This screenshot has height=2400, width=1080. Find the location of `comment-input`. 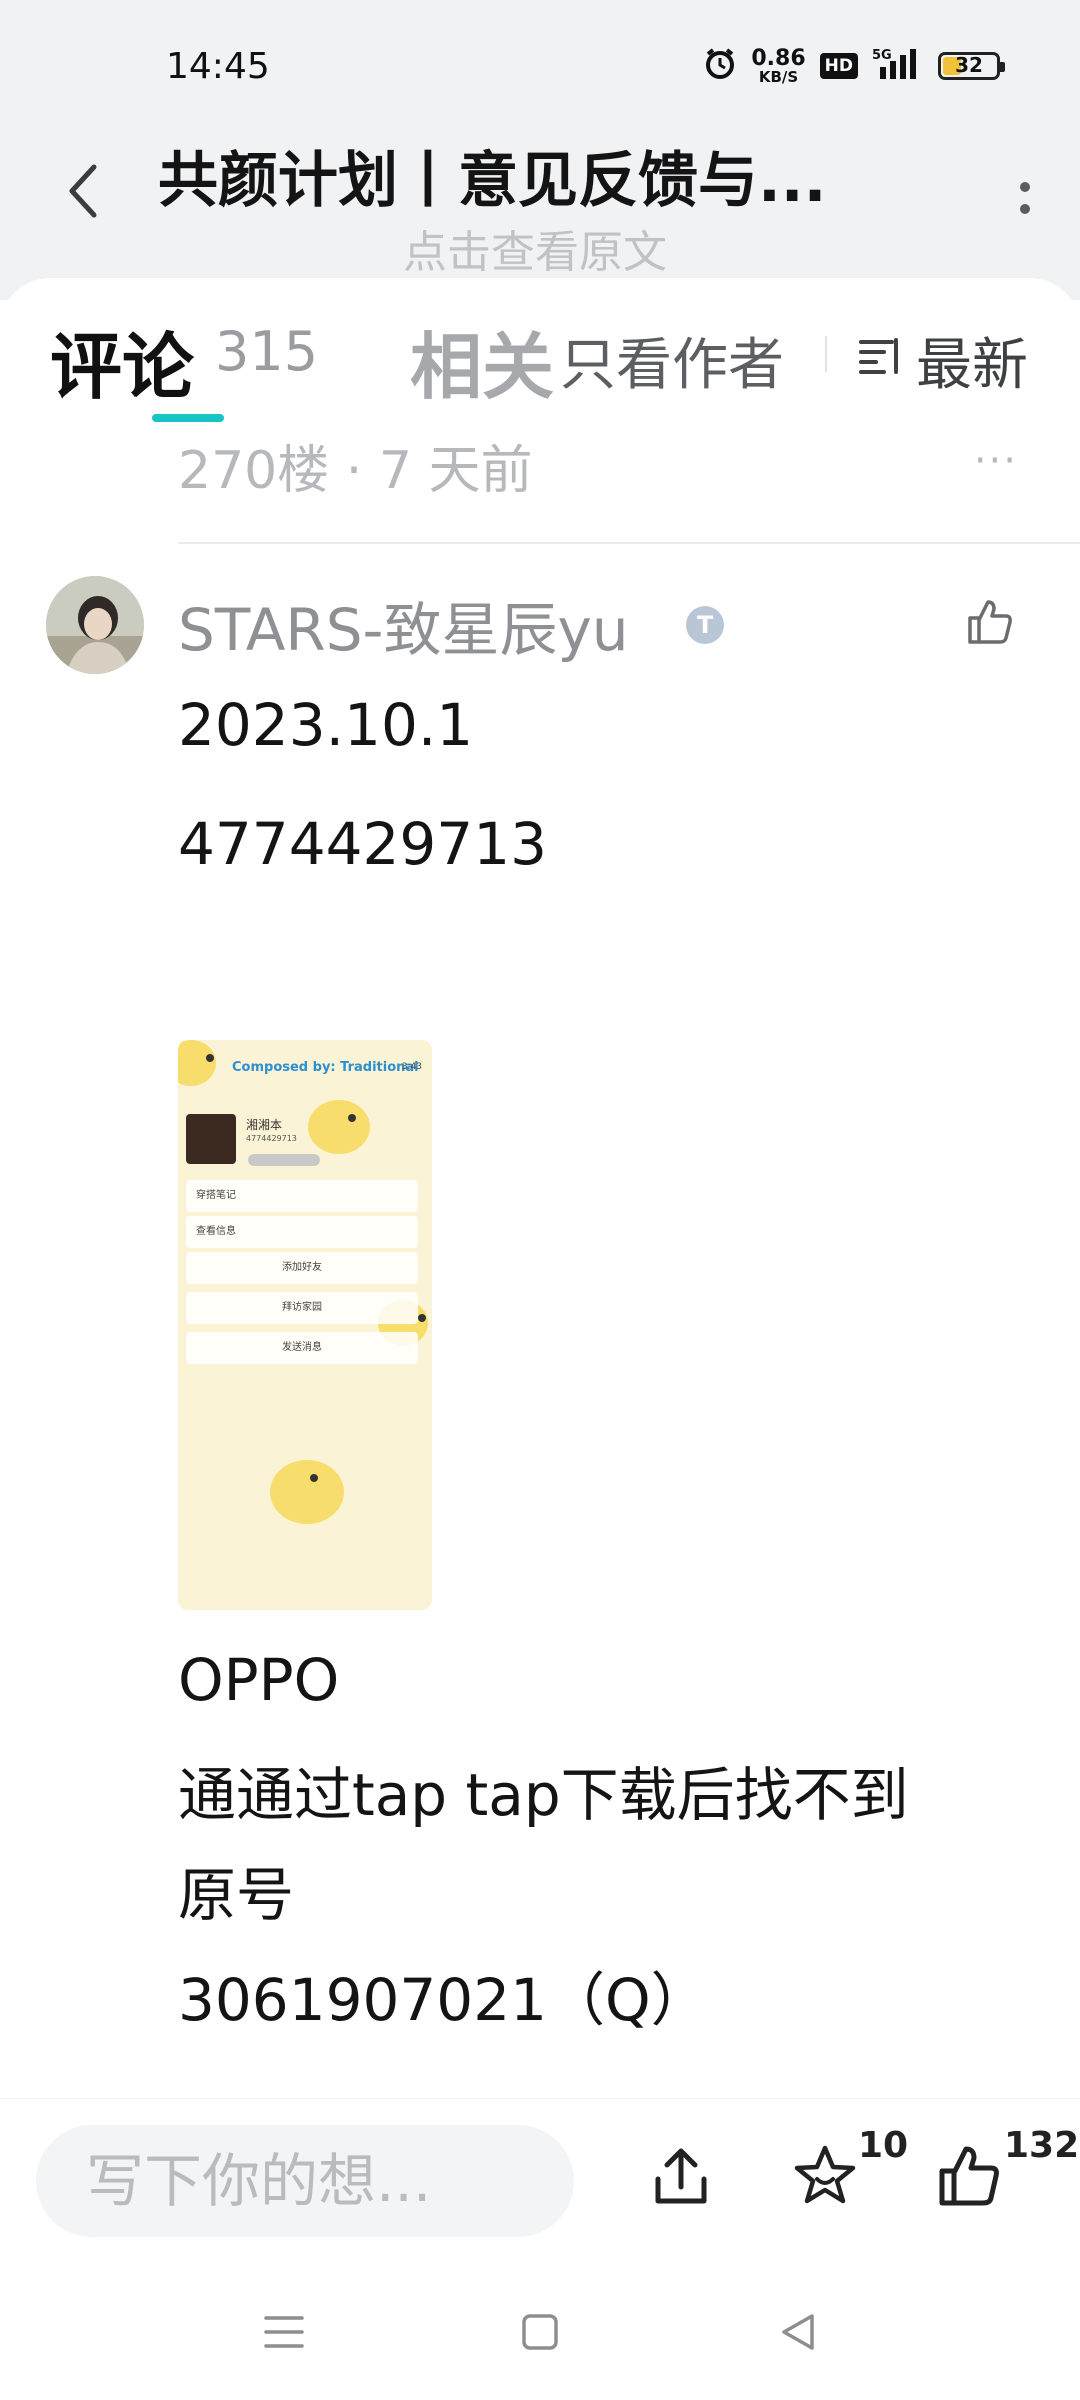

comment-input is located at coordinates (305, 2181).